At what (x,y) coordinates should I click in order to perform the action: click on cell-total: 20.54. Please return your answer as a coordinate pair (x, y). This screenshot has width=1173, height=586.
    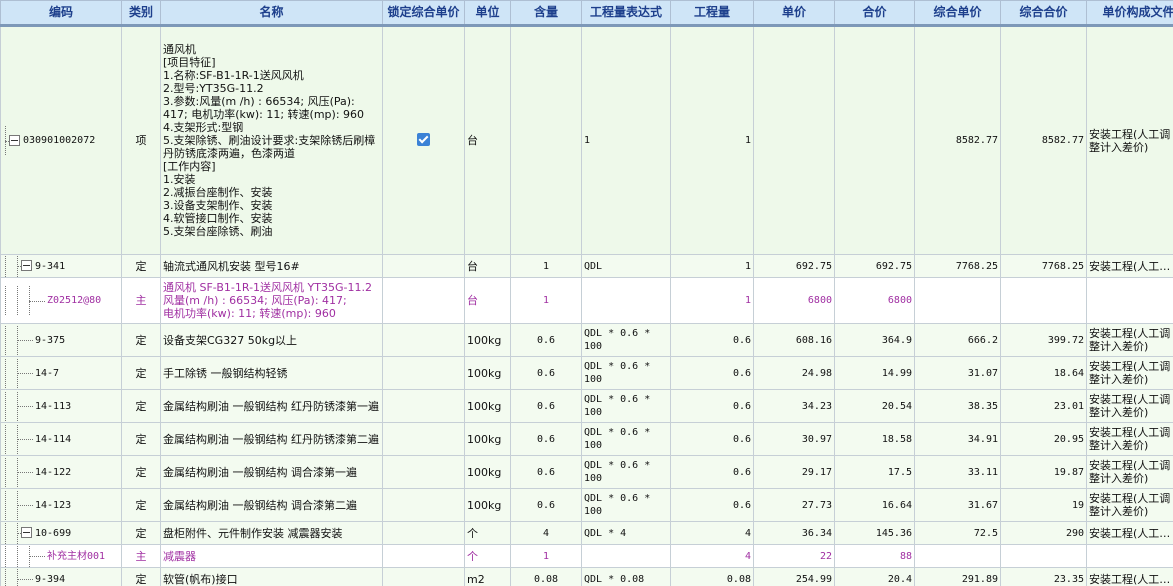
    Looking at the image, I should click on (874, 406).